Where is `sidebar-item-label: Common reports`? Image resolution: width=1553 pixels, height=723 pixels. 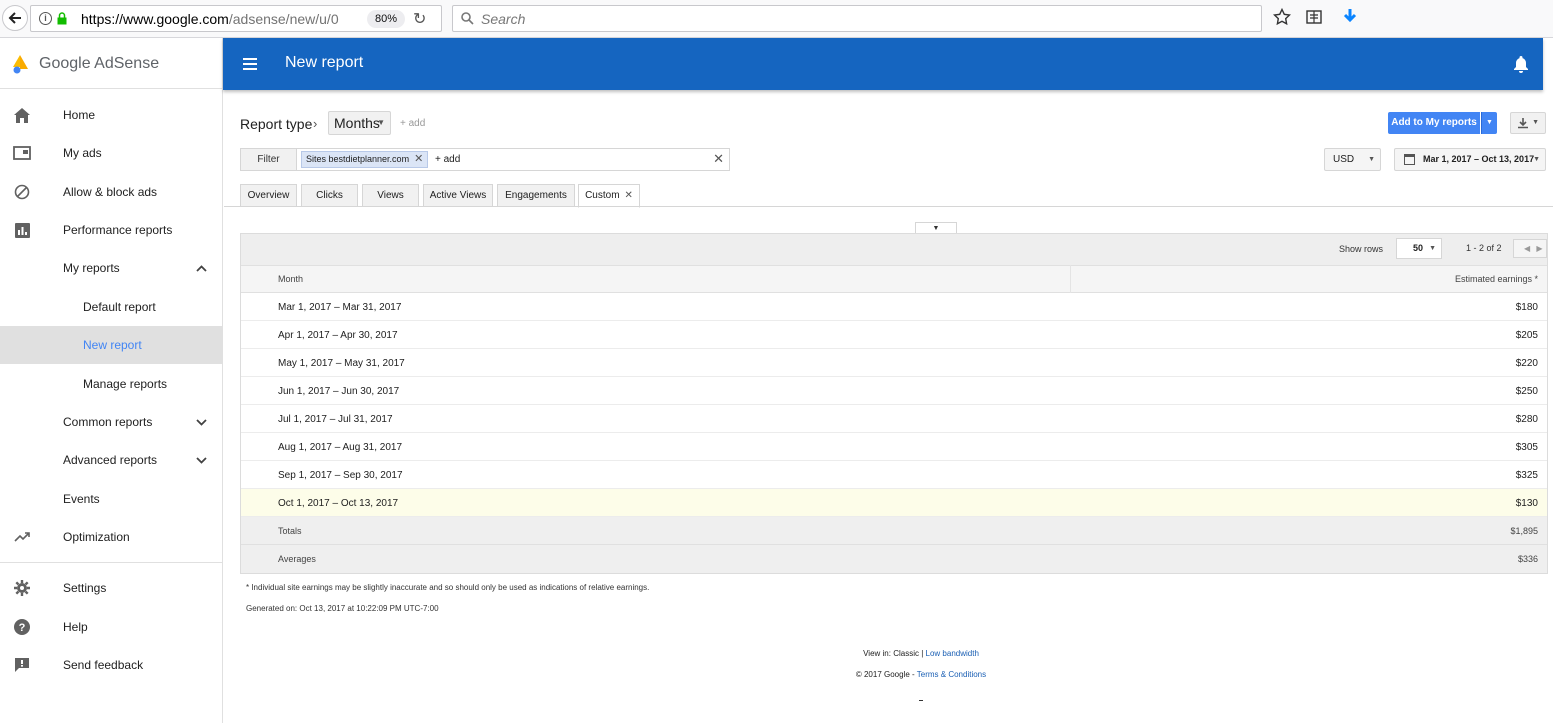
sidebar-item-label: Common reports is located at coordinates (108, 422).